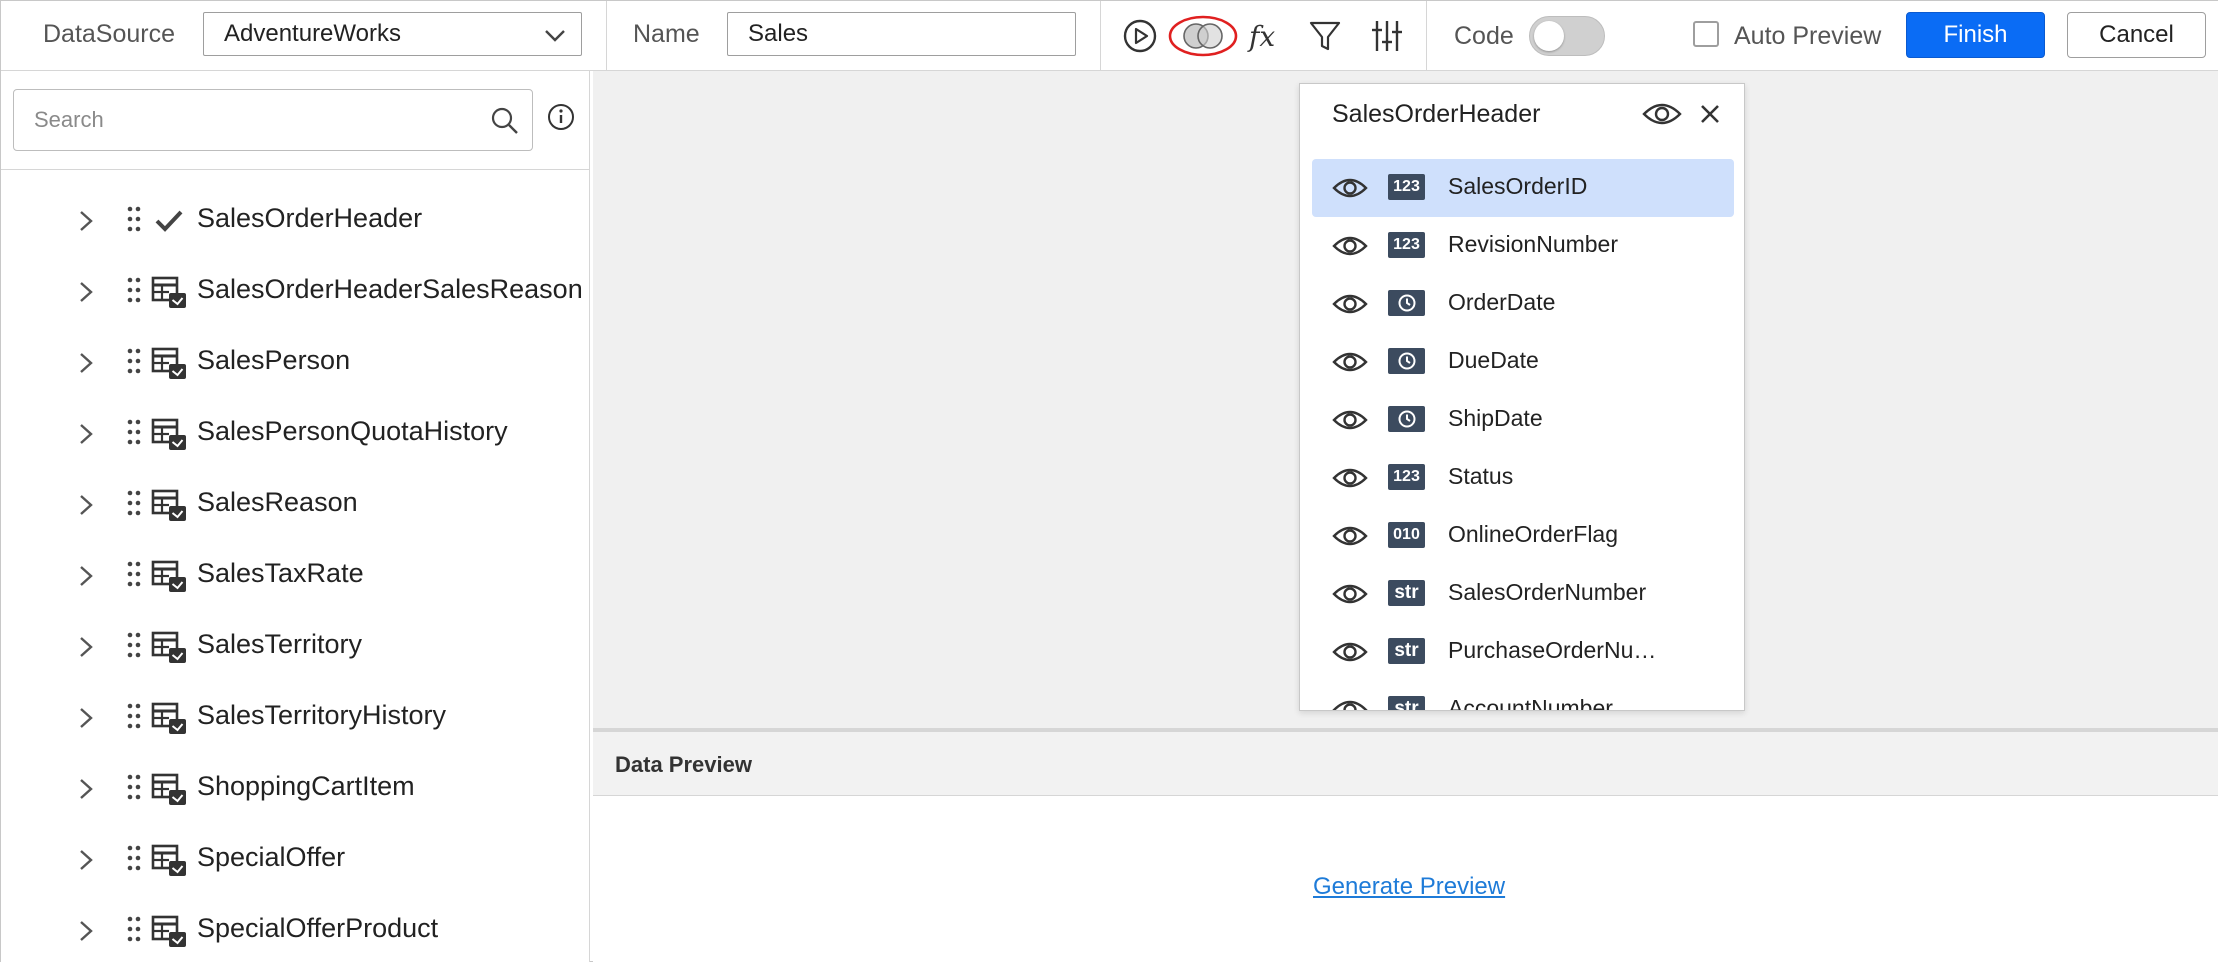 This screenshot has height=962, width=2218. What do you see at coordinates (2136, 35) in the screenshot?
I see `cancel-button: Cancel` at bounding box center [2136, 35].